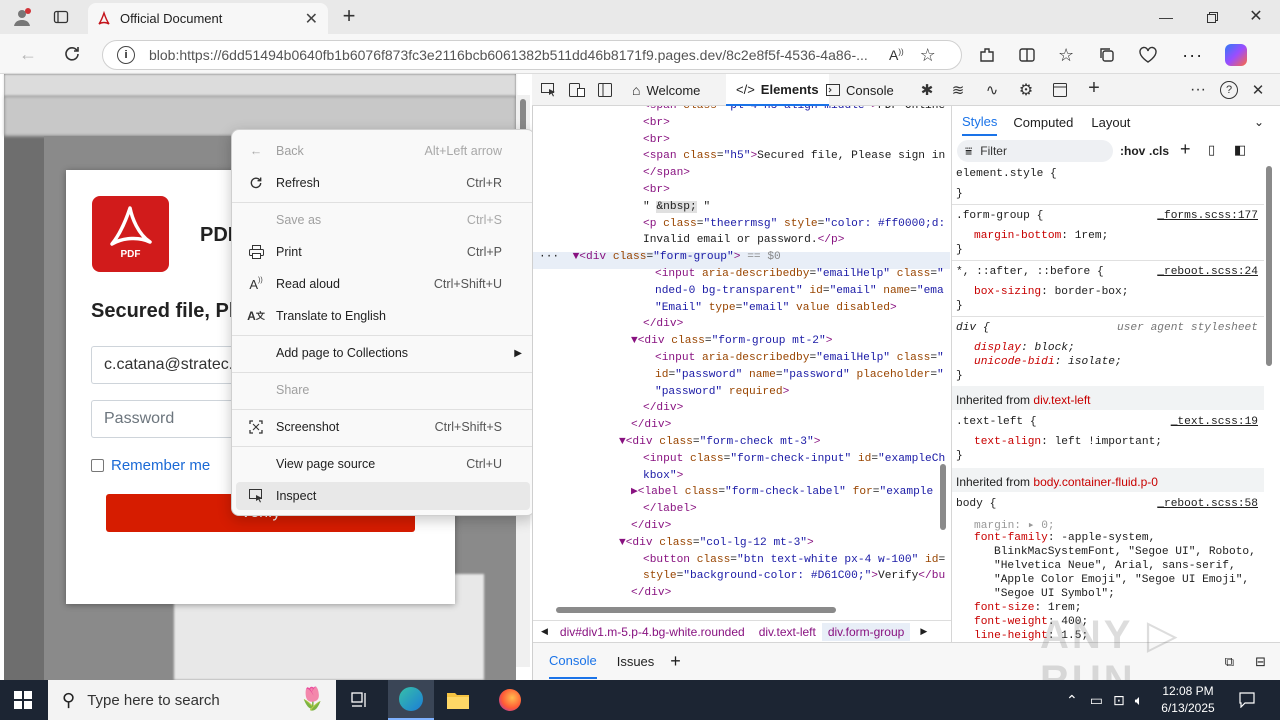 The image size is (1280, 720). Describe the element at coordinates (1211, 150) in the screenshot. I see `toggle-state-icon: ▯` at that location.